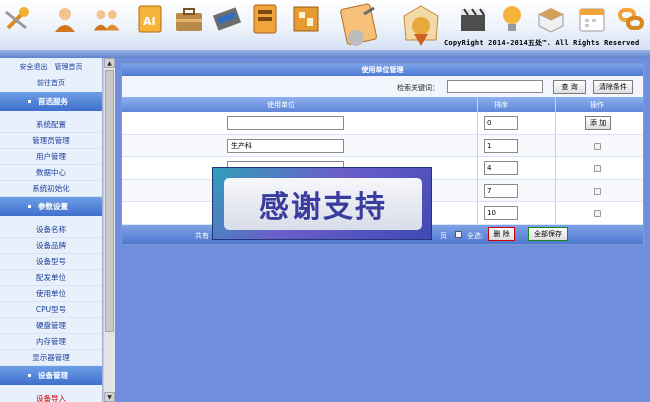  What do you see at coordinates (501, 233) in the screenshot?
I see `delete-button: 删 除` at bounding box center [501, 233].